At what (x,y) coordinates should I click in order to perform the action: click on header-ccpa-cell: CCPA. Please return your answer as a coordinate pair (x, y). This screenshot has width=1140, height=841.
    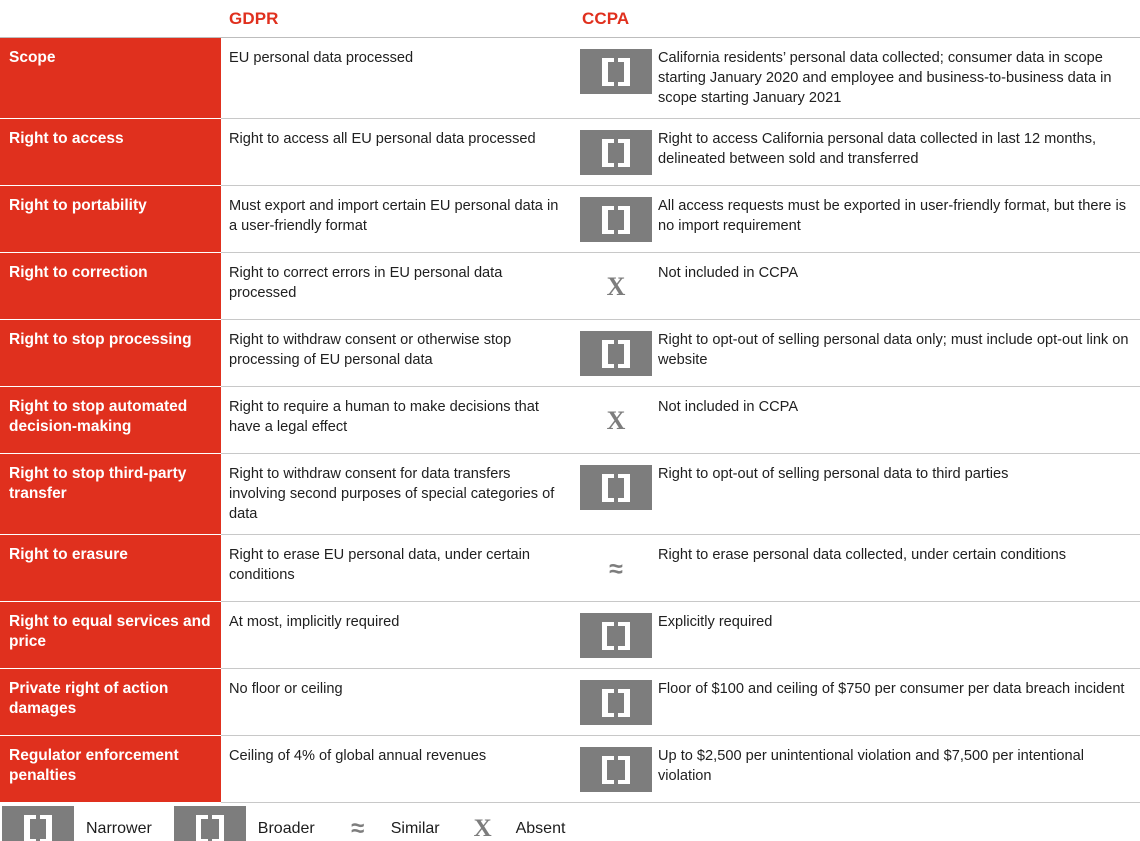
    Looking at the image, I should click on (857, 19).